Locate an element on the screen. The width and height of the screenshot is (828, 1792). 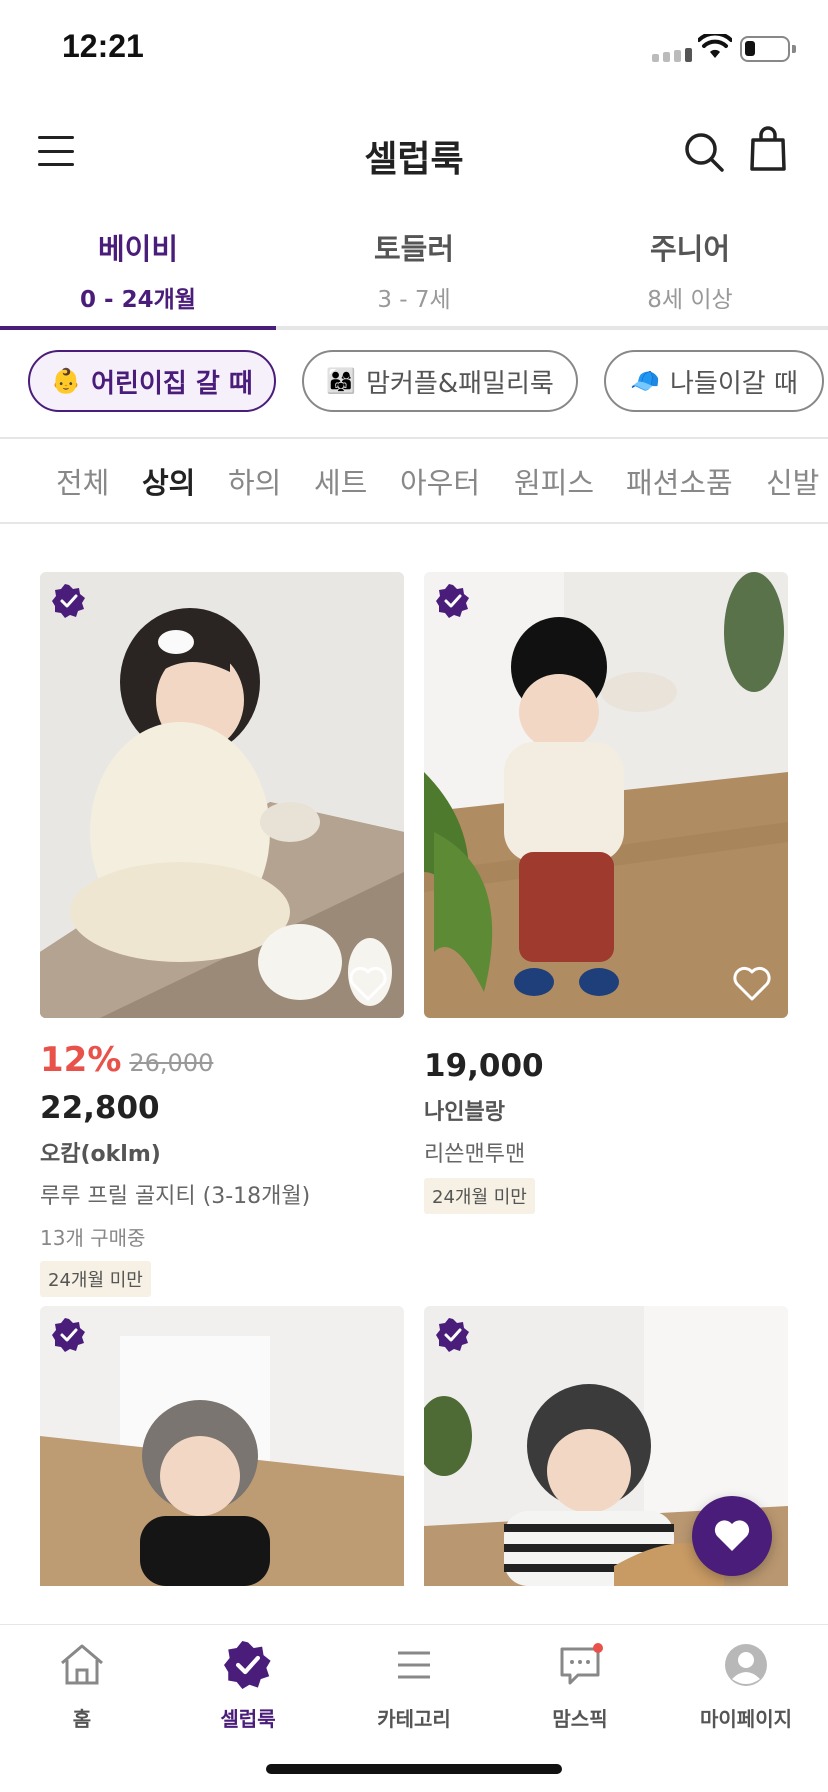
category-outer: 아우터 is located at coordinates (440, 481).